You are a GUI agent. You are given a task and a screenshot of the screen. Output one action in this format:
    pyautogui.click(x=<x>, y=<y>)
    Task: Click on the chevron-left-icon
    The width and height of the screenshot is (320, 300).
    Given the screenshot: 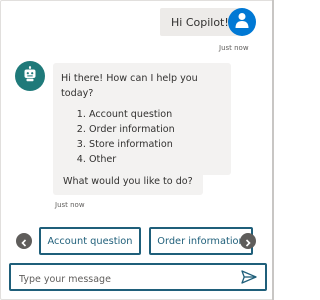 What is the action you would take?
    pyautogui.click(x=24, y=241)
    